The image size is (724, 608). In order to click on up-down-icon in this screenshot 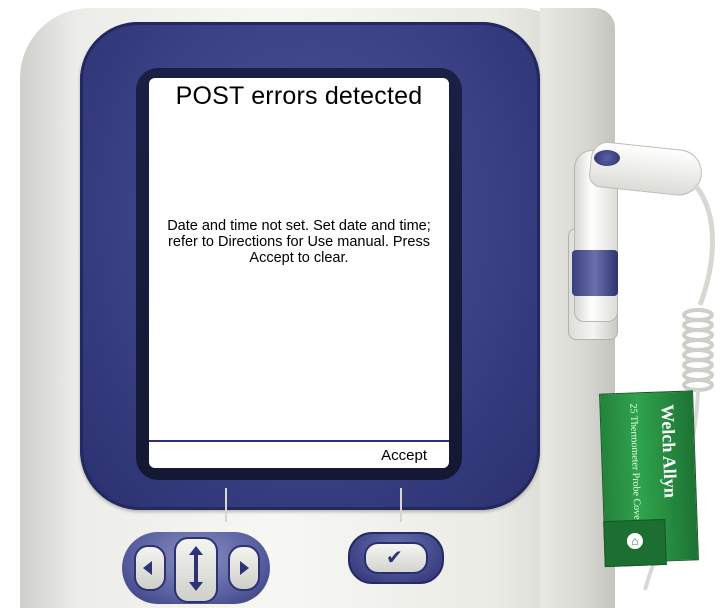, I will do `click(196, 569)`.